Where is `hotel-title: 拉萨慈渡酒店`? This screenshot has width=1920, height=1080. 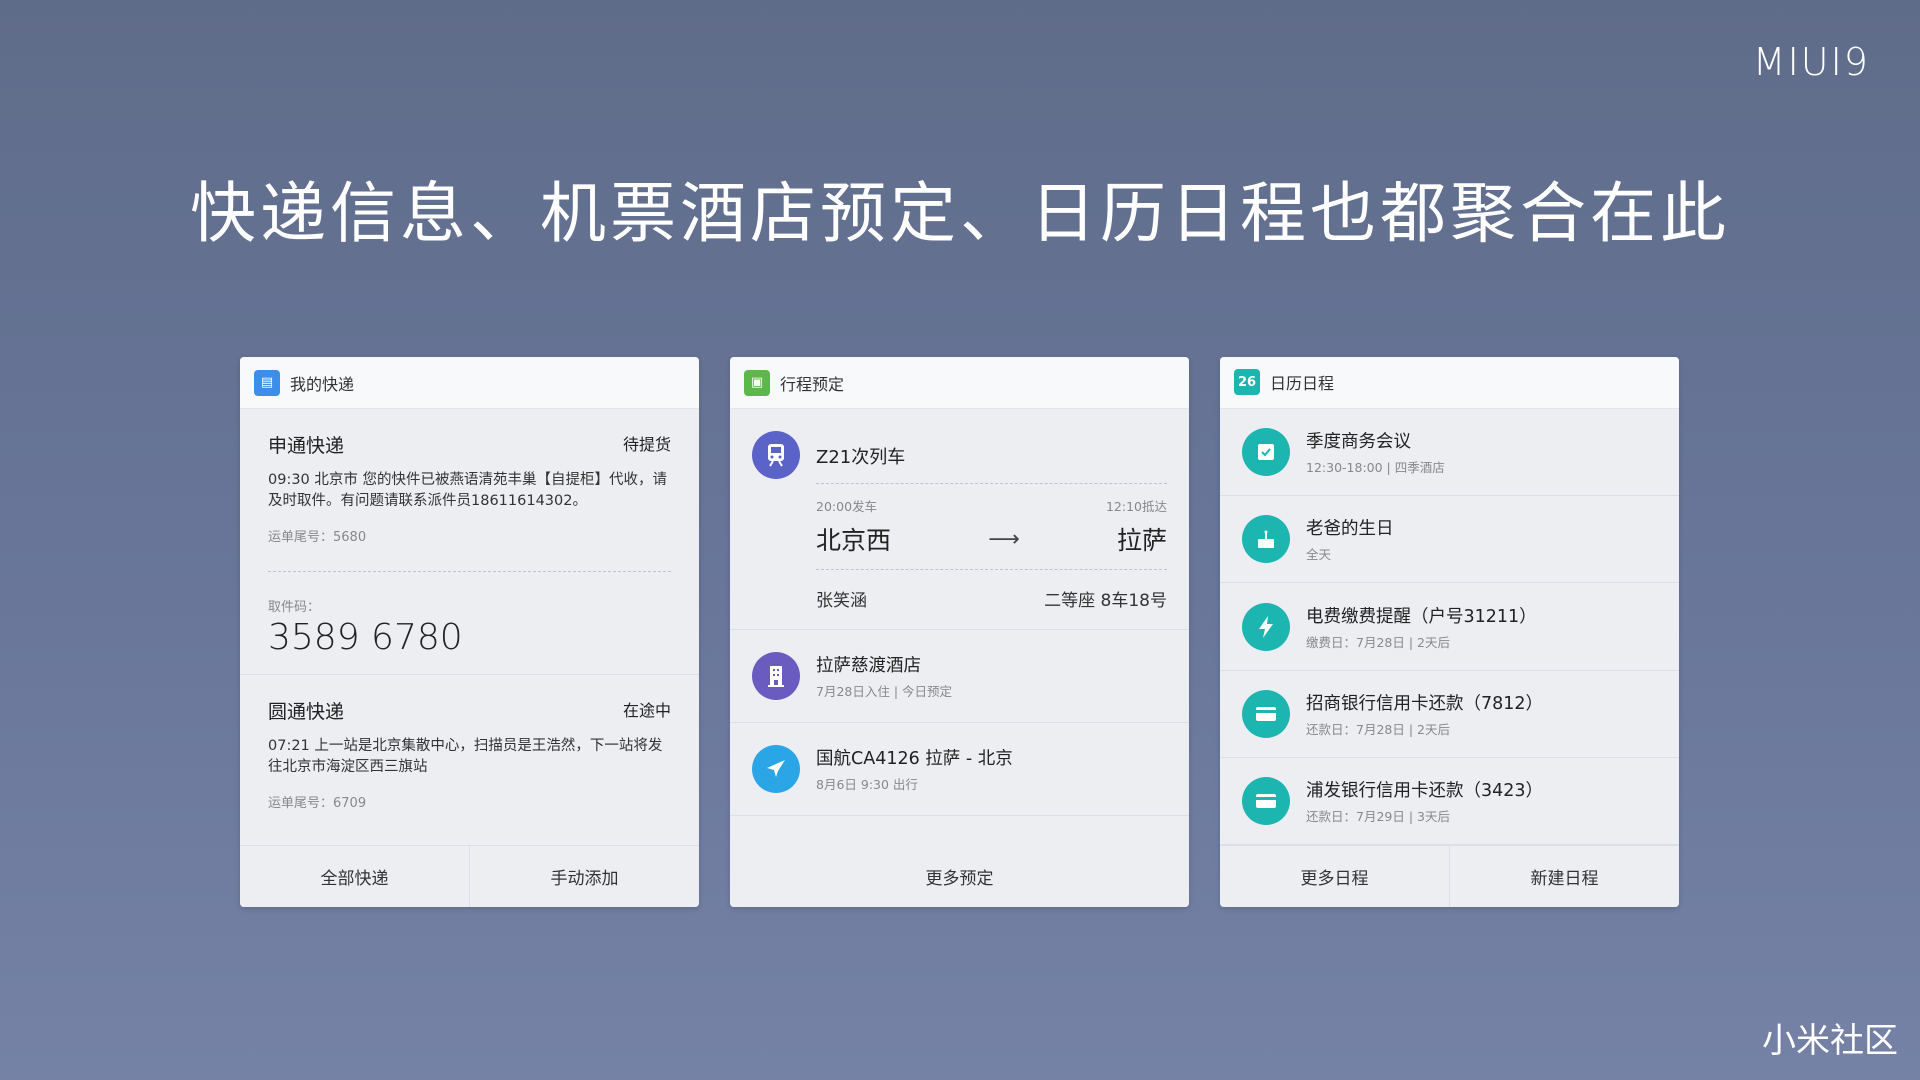 hotel-title: 拉萨慈渡酒店 is located at coordinates (868, 666).